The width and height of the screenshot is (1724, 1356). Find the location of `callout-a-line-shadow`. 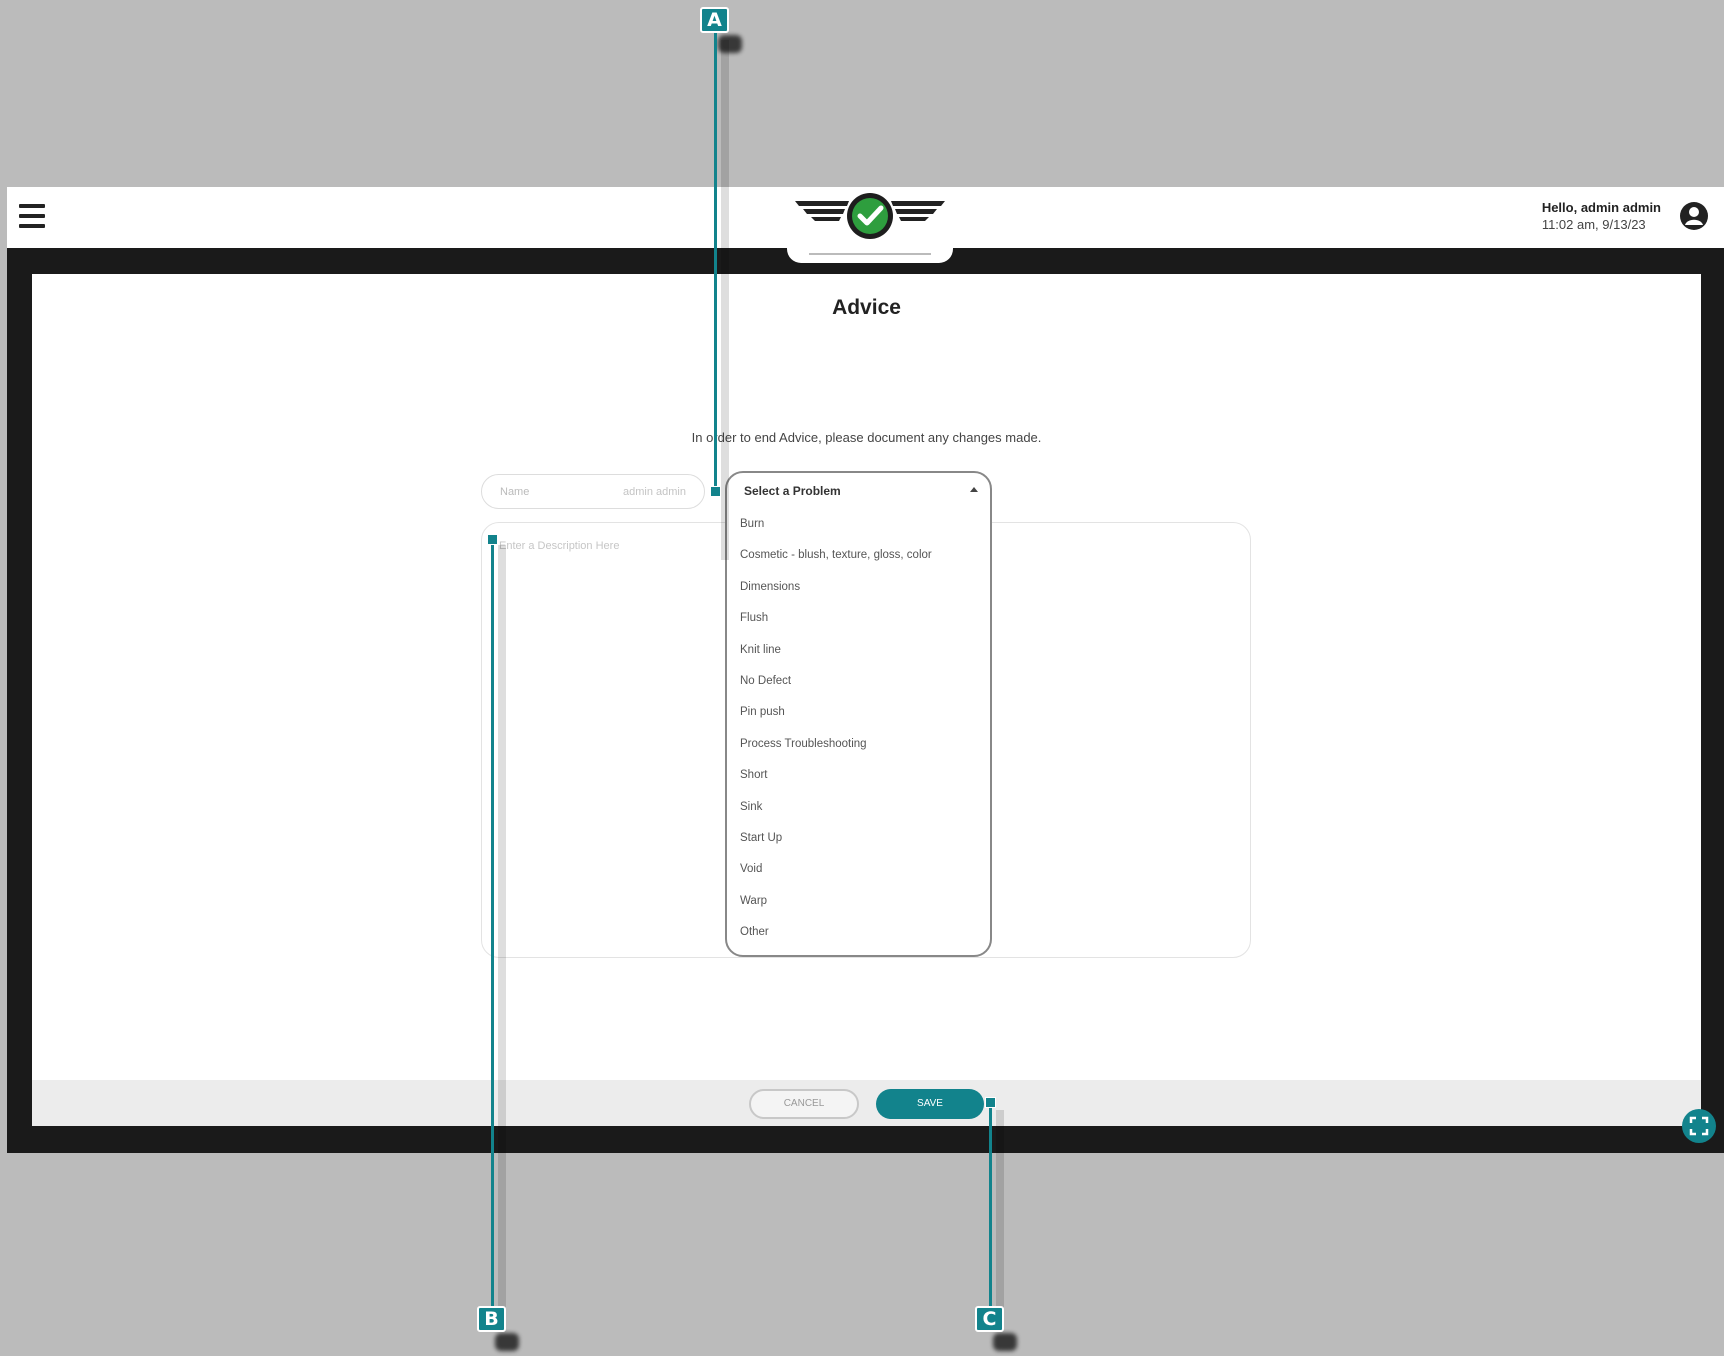

callout-a-line-shadow is located at coordinates (725, 300).